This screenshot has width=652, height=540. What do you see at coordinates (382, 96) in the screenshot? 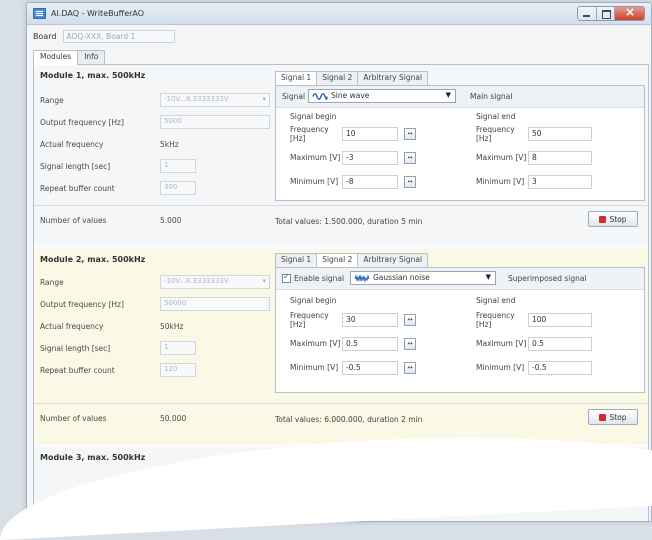
I see `m1-signal-type-select: Sine wave ▼` at bounding box center [382, 96].